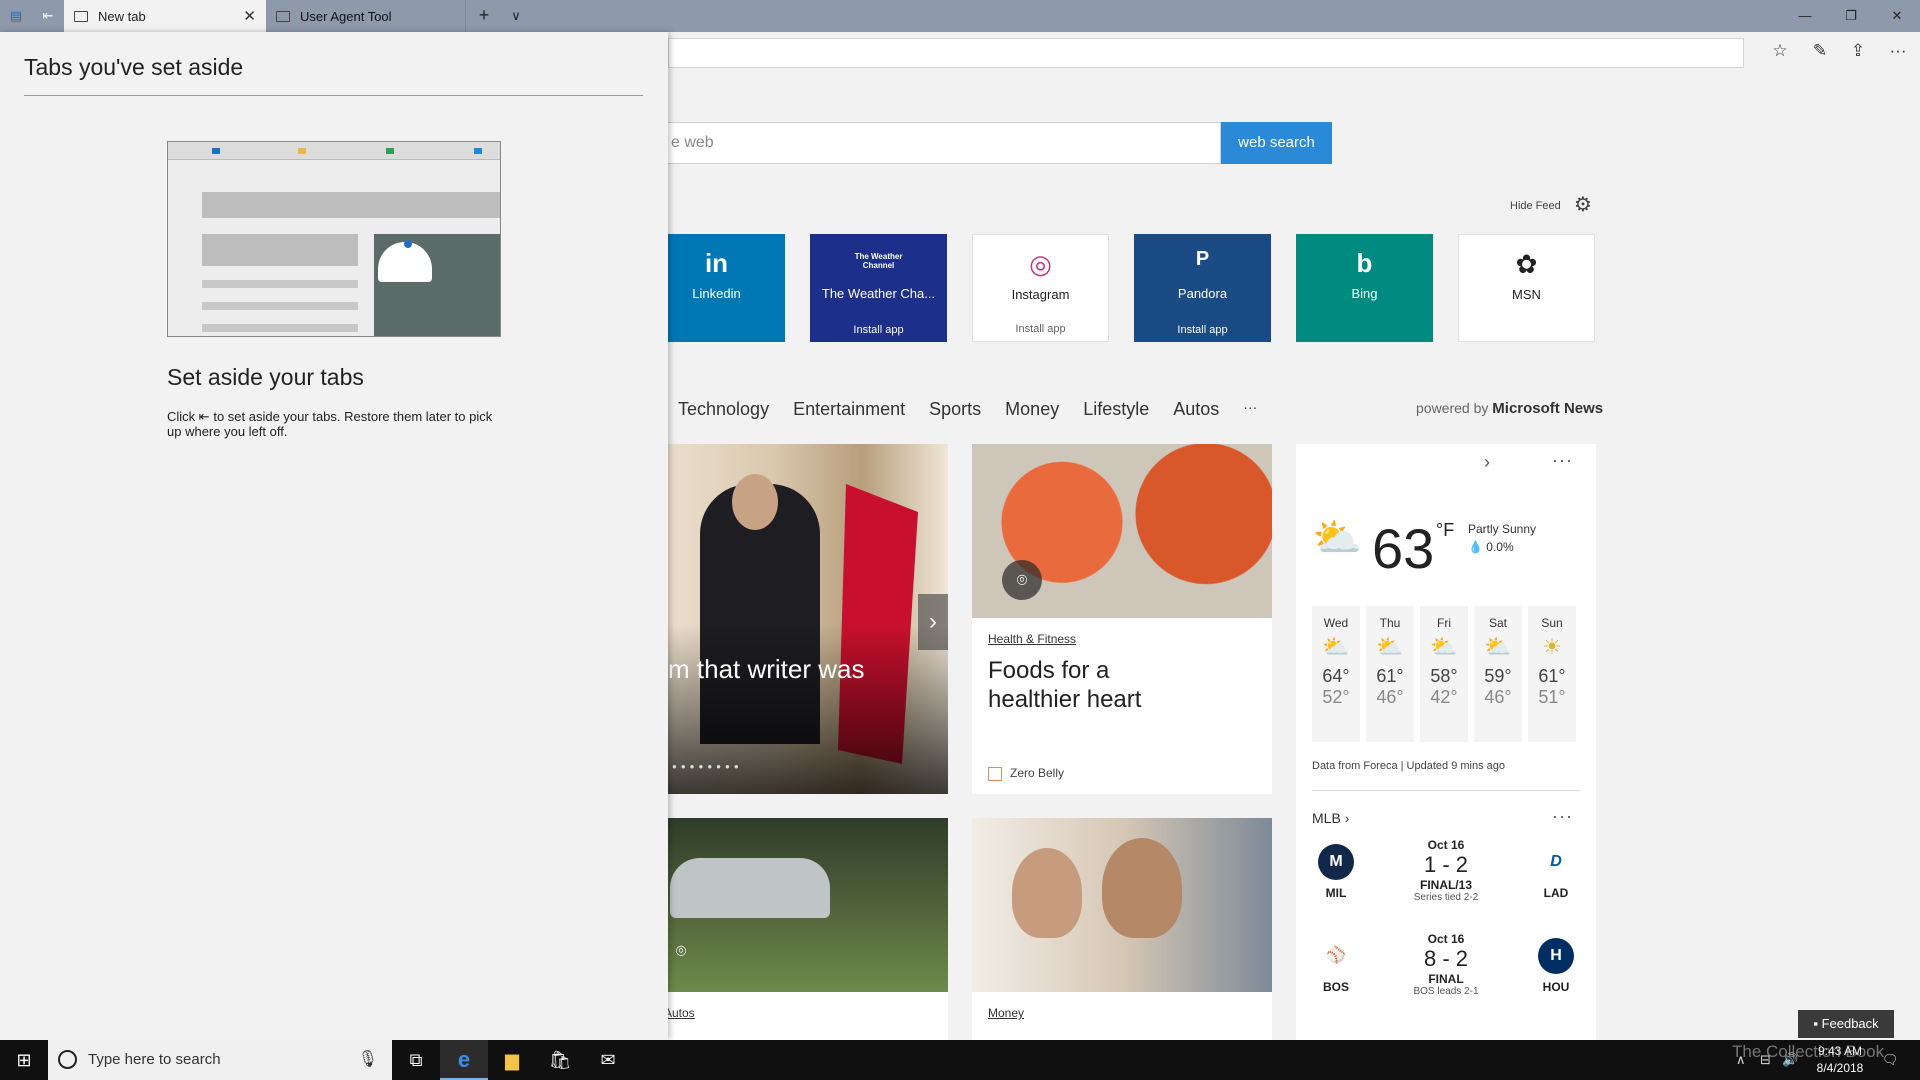 The width and height of the screenshot is (1920, 1080). Describe the element at coordinates (955, 409) in the screenshot. I see `category-sports: Sports` at that location.